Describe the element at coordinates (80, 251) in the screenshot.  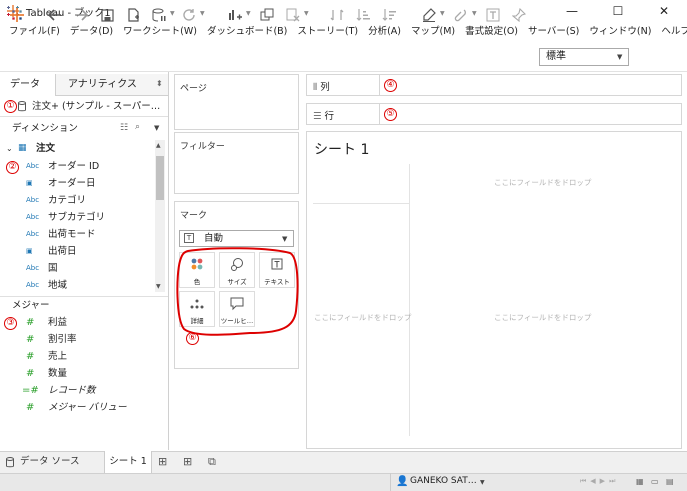
I see `dimension-field: ▣ 出荷日` at that location.